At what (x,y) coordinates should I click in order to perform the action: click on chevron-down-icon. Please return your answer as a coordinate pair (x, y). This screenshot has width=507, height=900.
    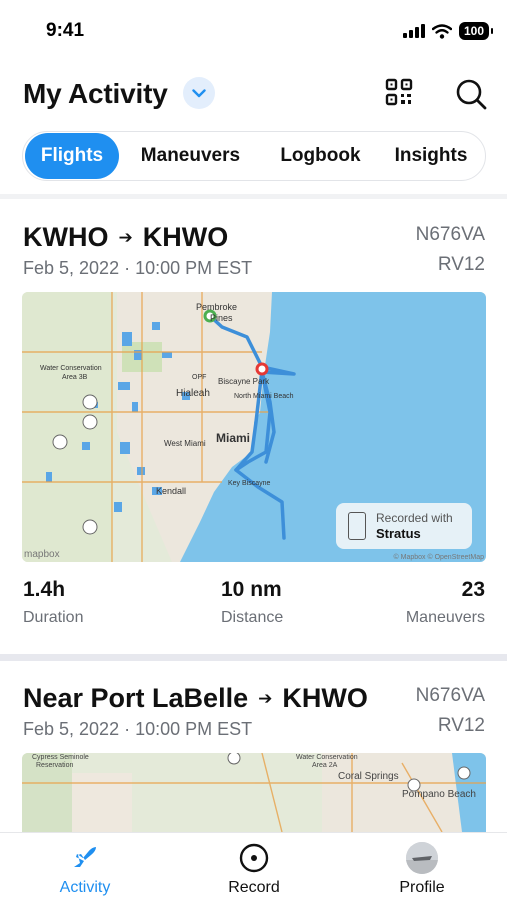
    Looking at the image, I should click on (199, 92).